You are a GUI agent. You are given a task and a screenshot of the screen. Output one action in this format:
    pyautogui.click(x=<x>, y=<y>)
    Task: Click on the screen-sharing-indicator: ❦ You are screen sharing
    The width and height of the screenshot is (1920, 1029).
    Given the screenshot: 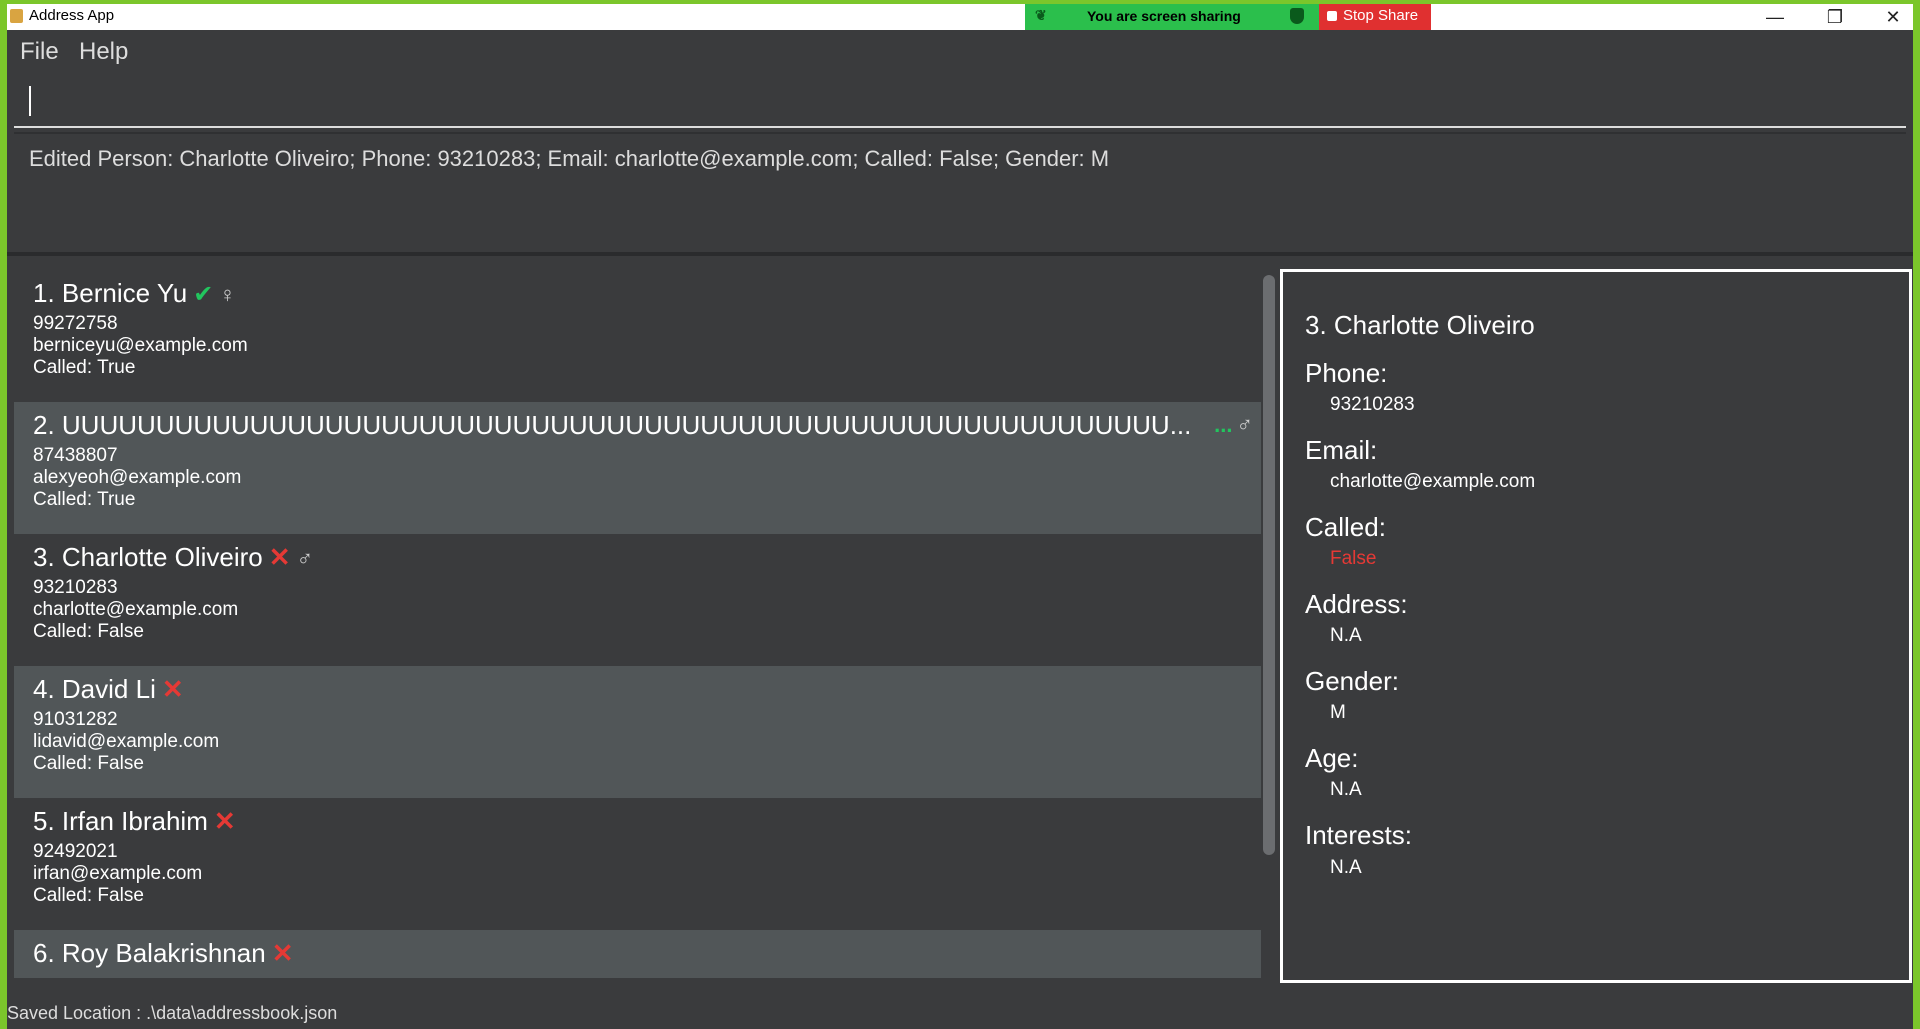 What is the action you would take?
    pyautogui.click(x=1173, y=17)
    